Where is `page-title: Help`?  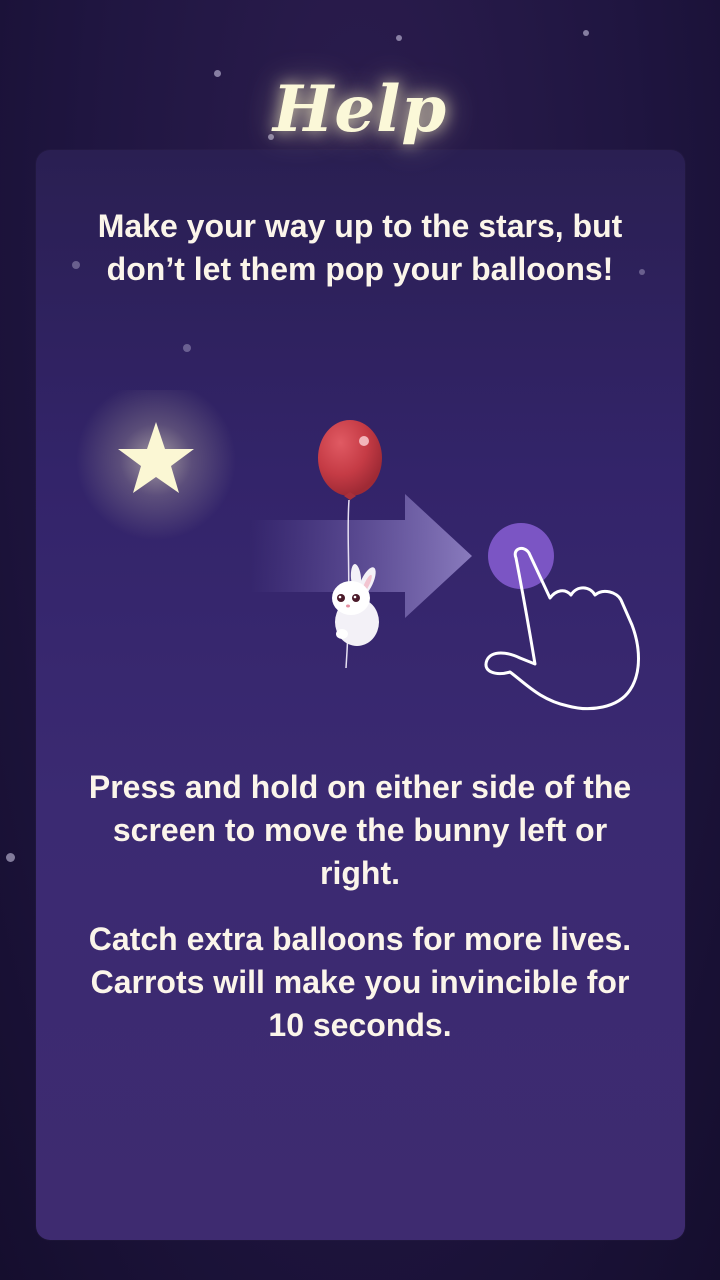 page-title: Help is located at coordinates (360, 109).